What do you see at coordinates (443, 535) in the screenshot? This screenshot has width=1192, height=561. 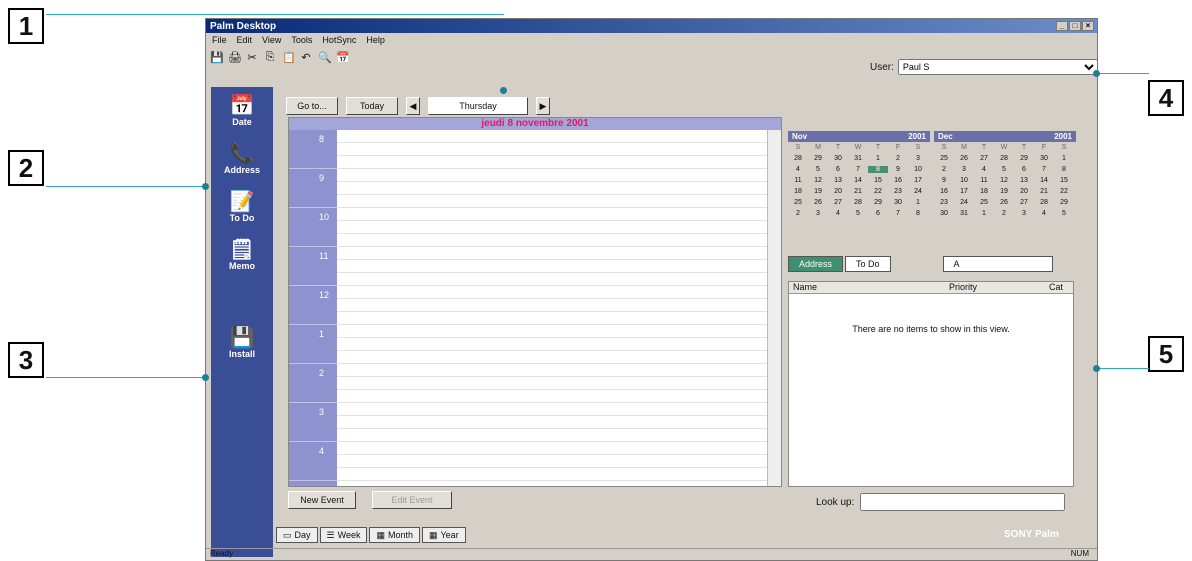 I see `tab-year: ▦ Year` at bounding box center [443, 535].